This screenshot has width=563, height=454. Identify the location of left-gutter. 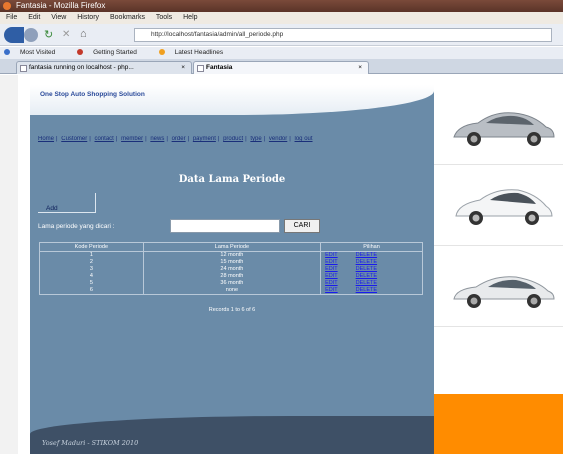
(9, 264).